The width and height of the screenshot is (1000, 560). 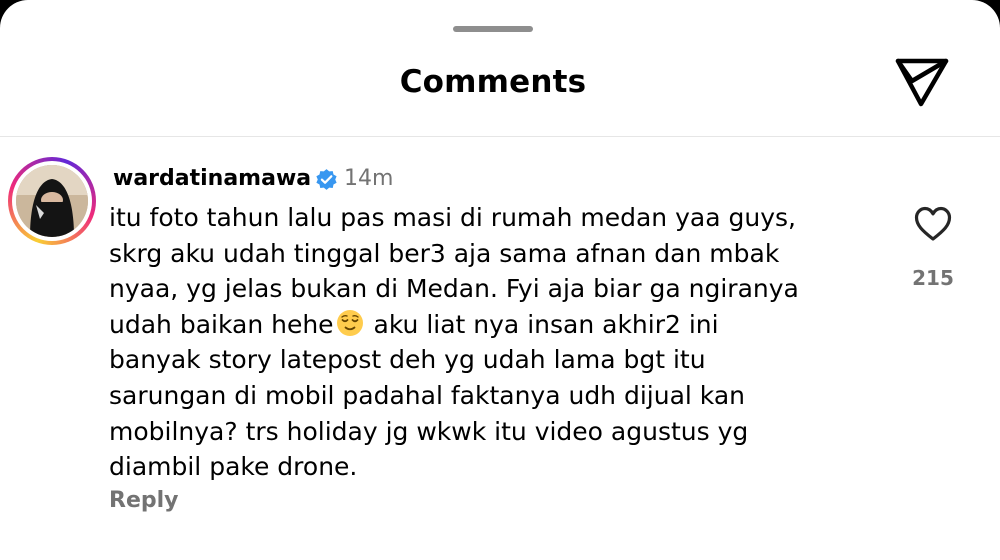 I want to click on comment-line-part: aku liat nya insan akhir2 ini, so click(x=542, y=324).